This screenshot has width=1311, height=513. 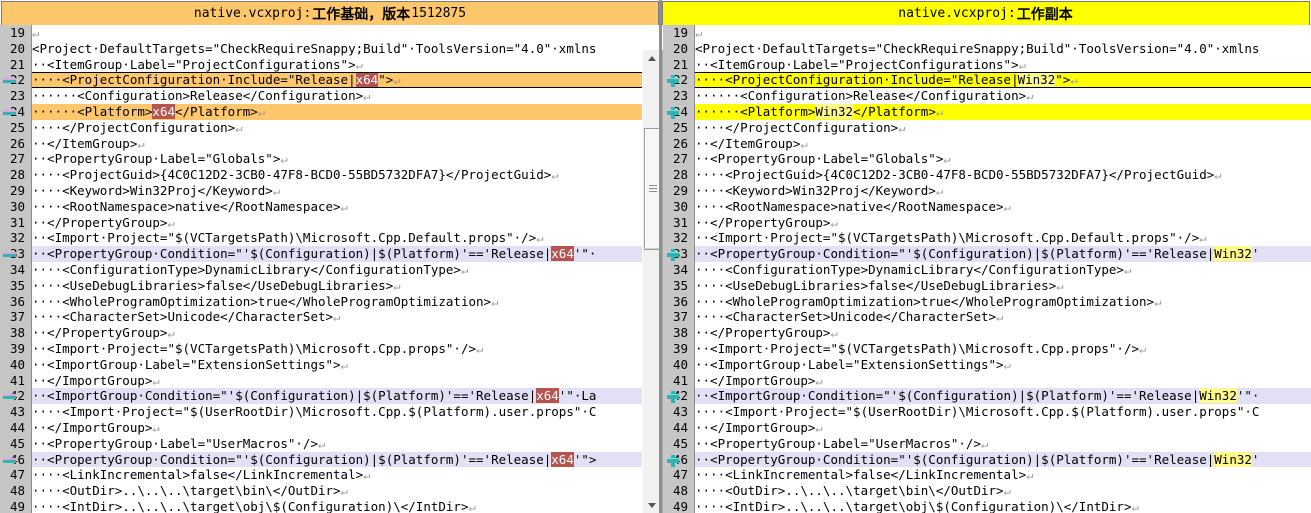 What do you see at coordinates (986, 13) in the screenshot?
I see `right-pane-header: native.vcxproj : 工作副本` at bounding box center [986, 13].